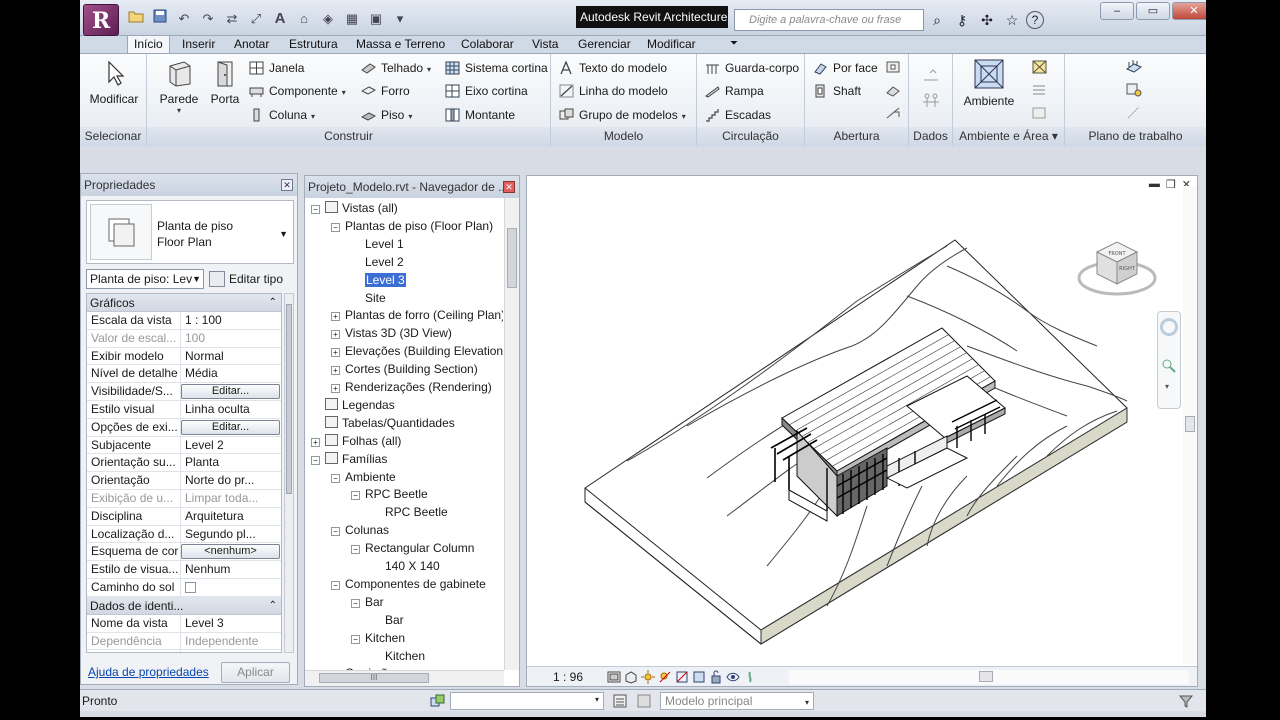  I want to click on tab-modificar: Modificar, so click(671, 44).